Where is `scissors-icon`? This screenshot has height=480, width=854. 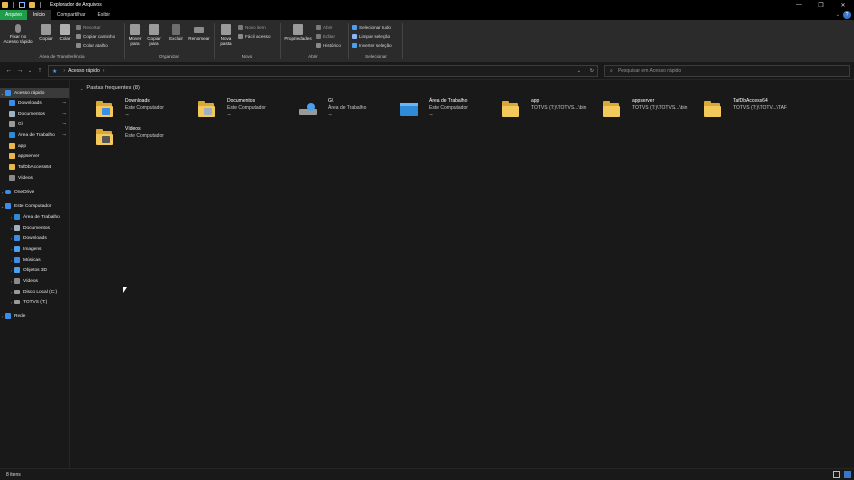
scissors-icon is located at coordinates (78, 27).